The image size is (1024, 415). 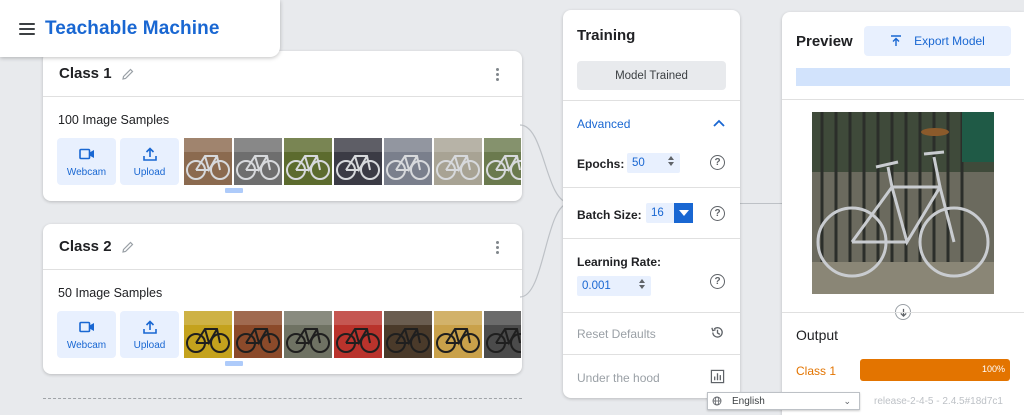 I want to click on language-value: English, so click(x=748, y=401).